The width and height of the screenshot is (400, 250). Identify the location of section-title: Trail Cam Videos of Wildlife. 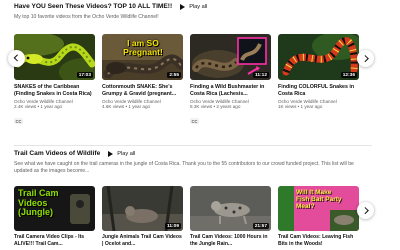
(57, 153).